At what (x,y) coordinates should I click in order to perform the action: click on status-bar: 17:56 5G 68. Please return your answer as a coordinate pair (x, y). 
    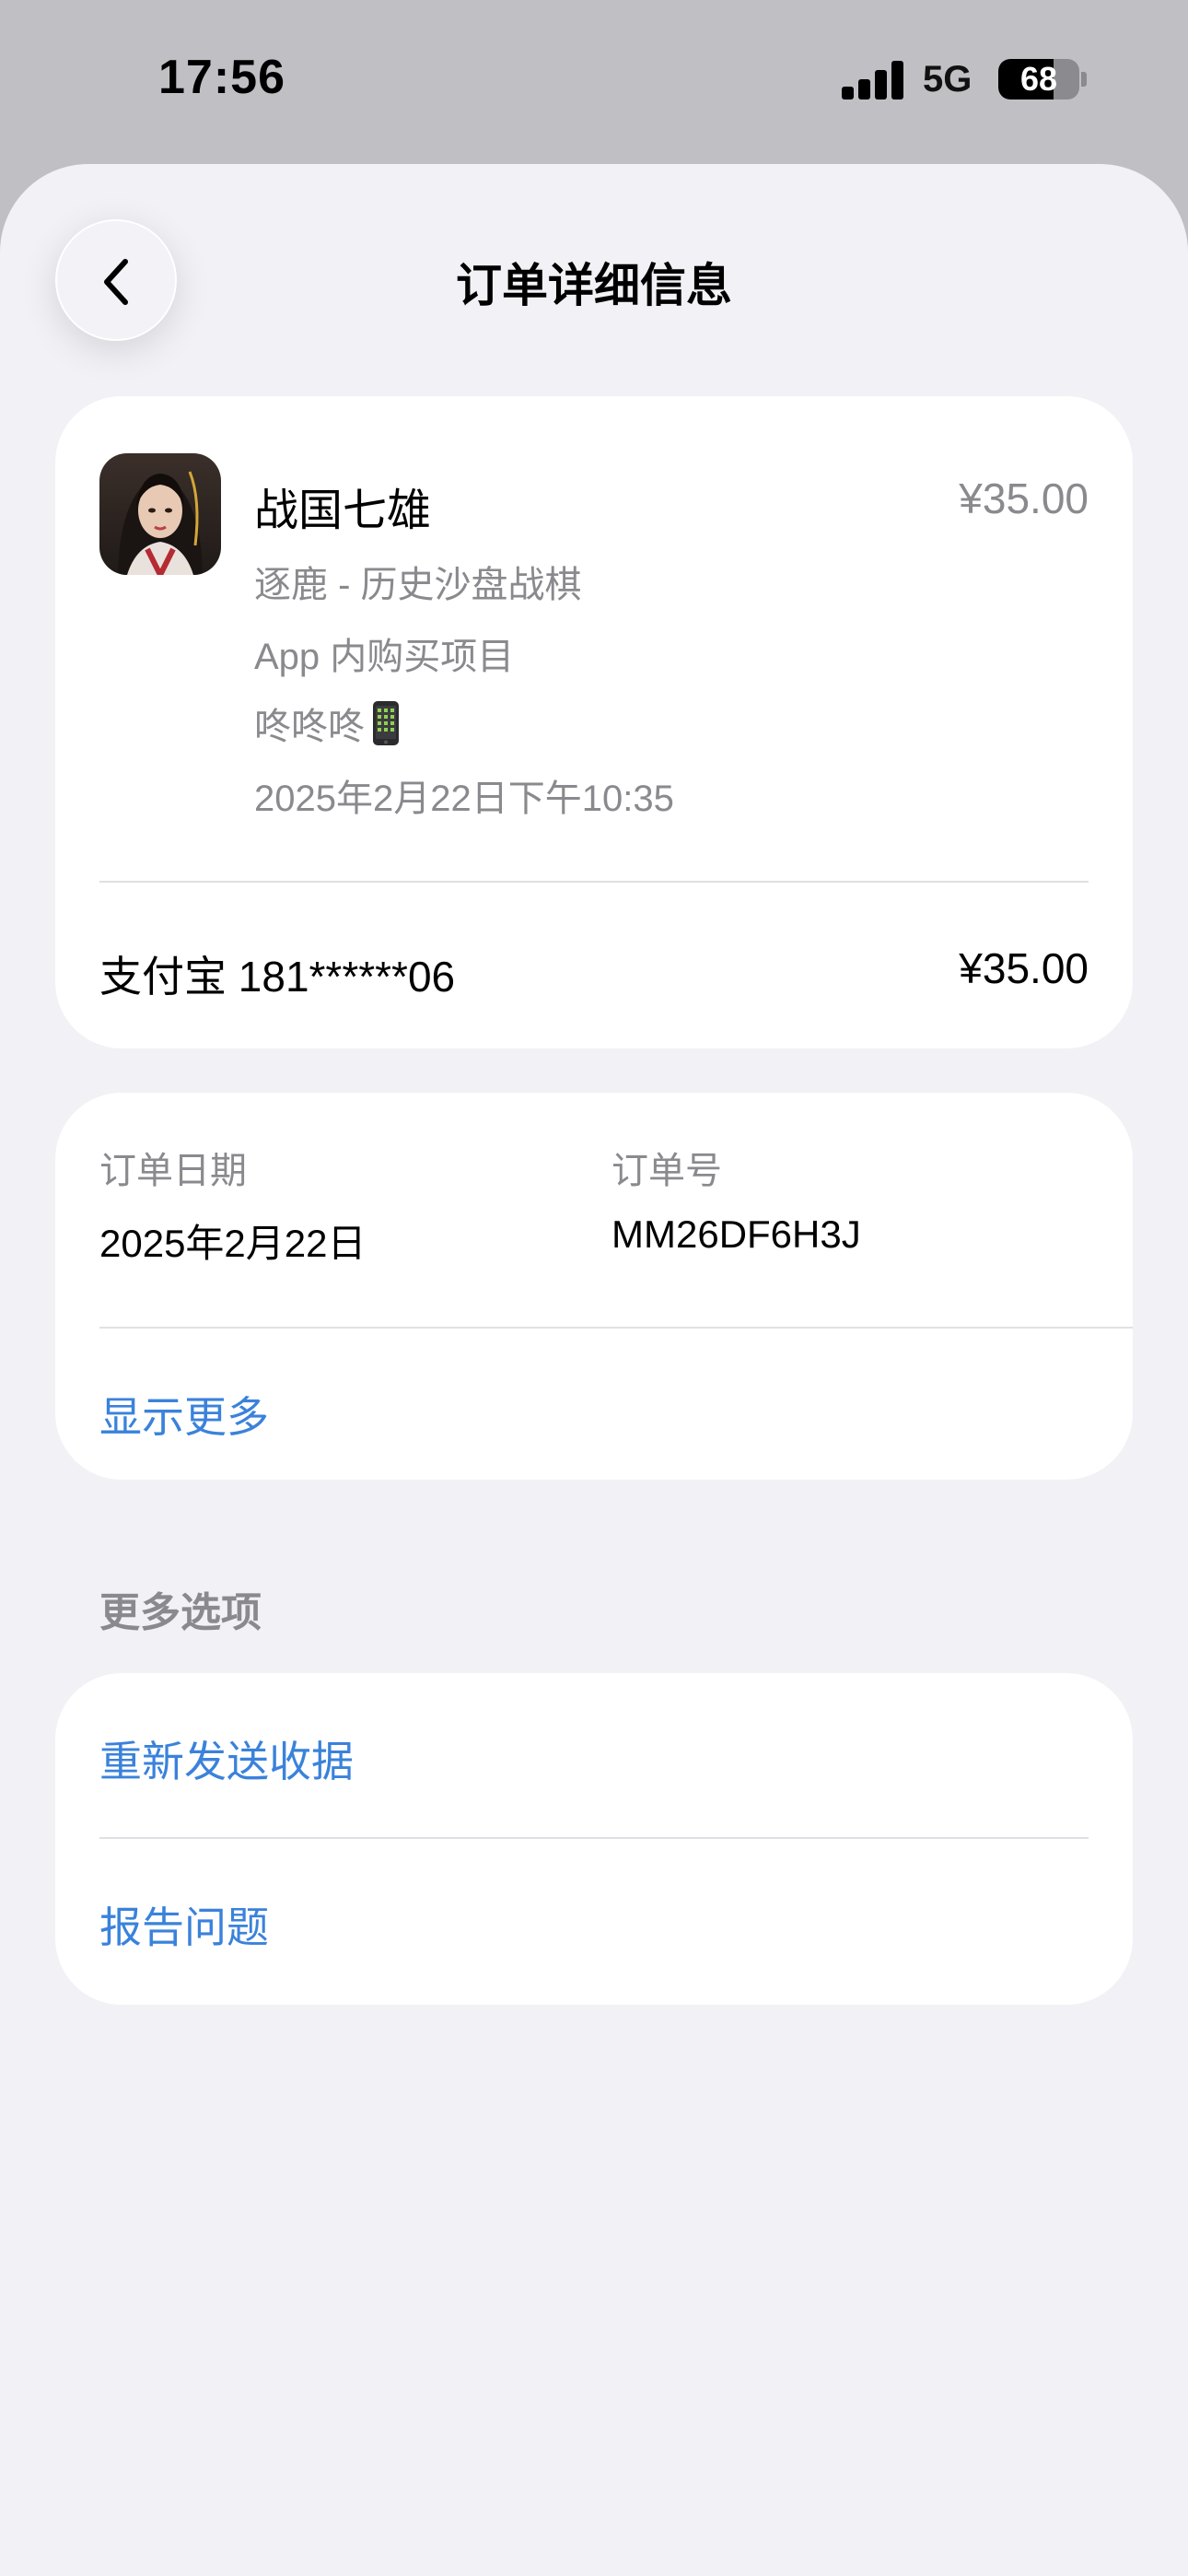
    Looking at the image, I should click on (594, 82).